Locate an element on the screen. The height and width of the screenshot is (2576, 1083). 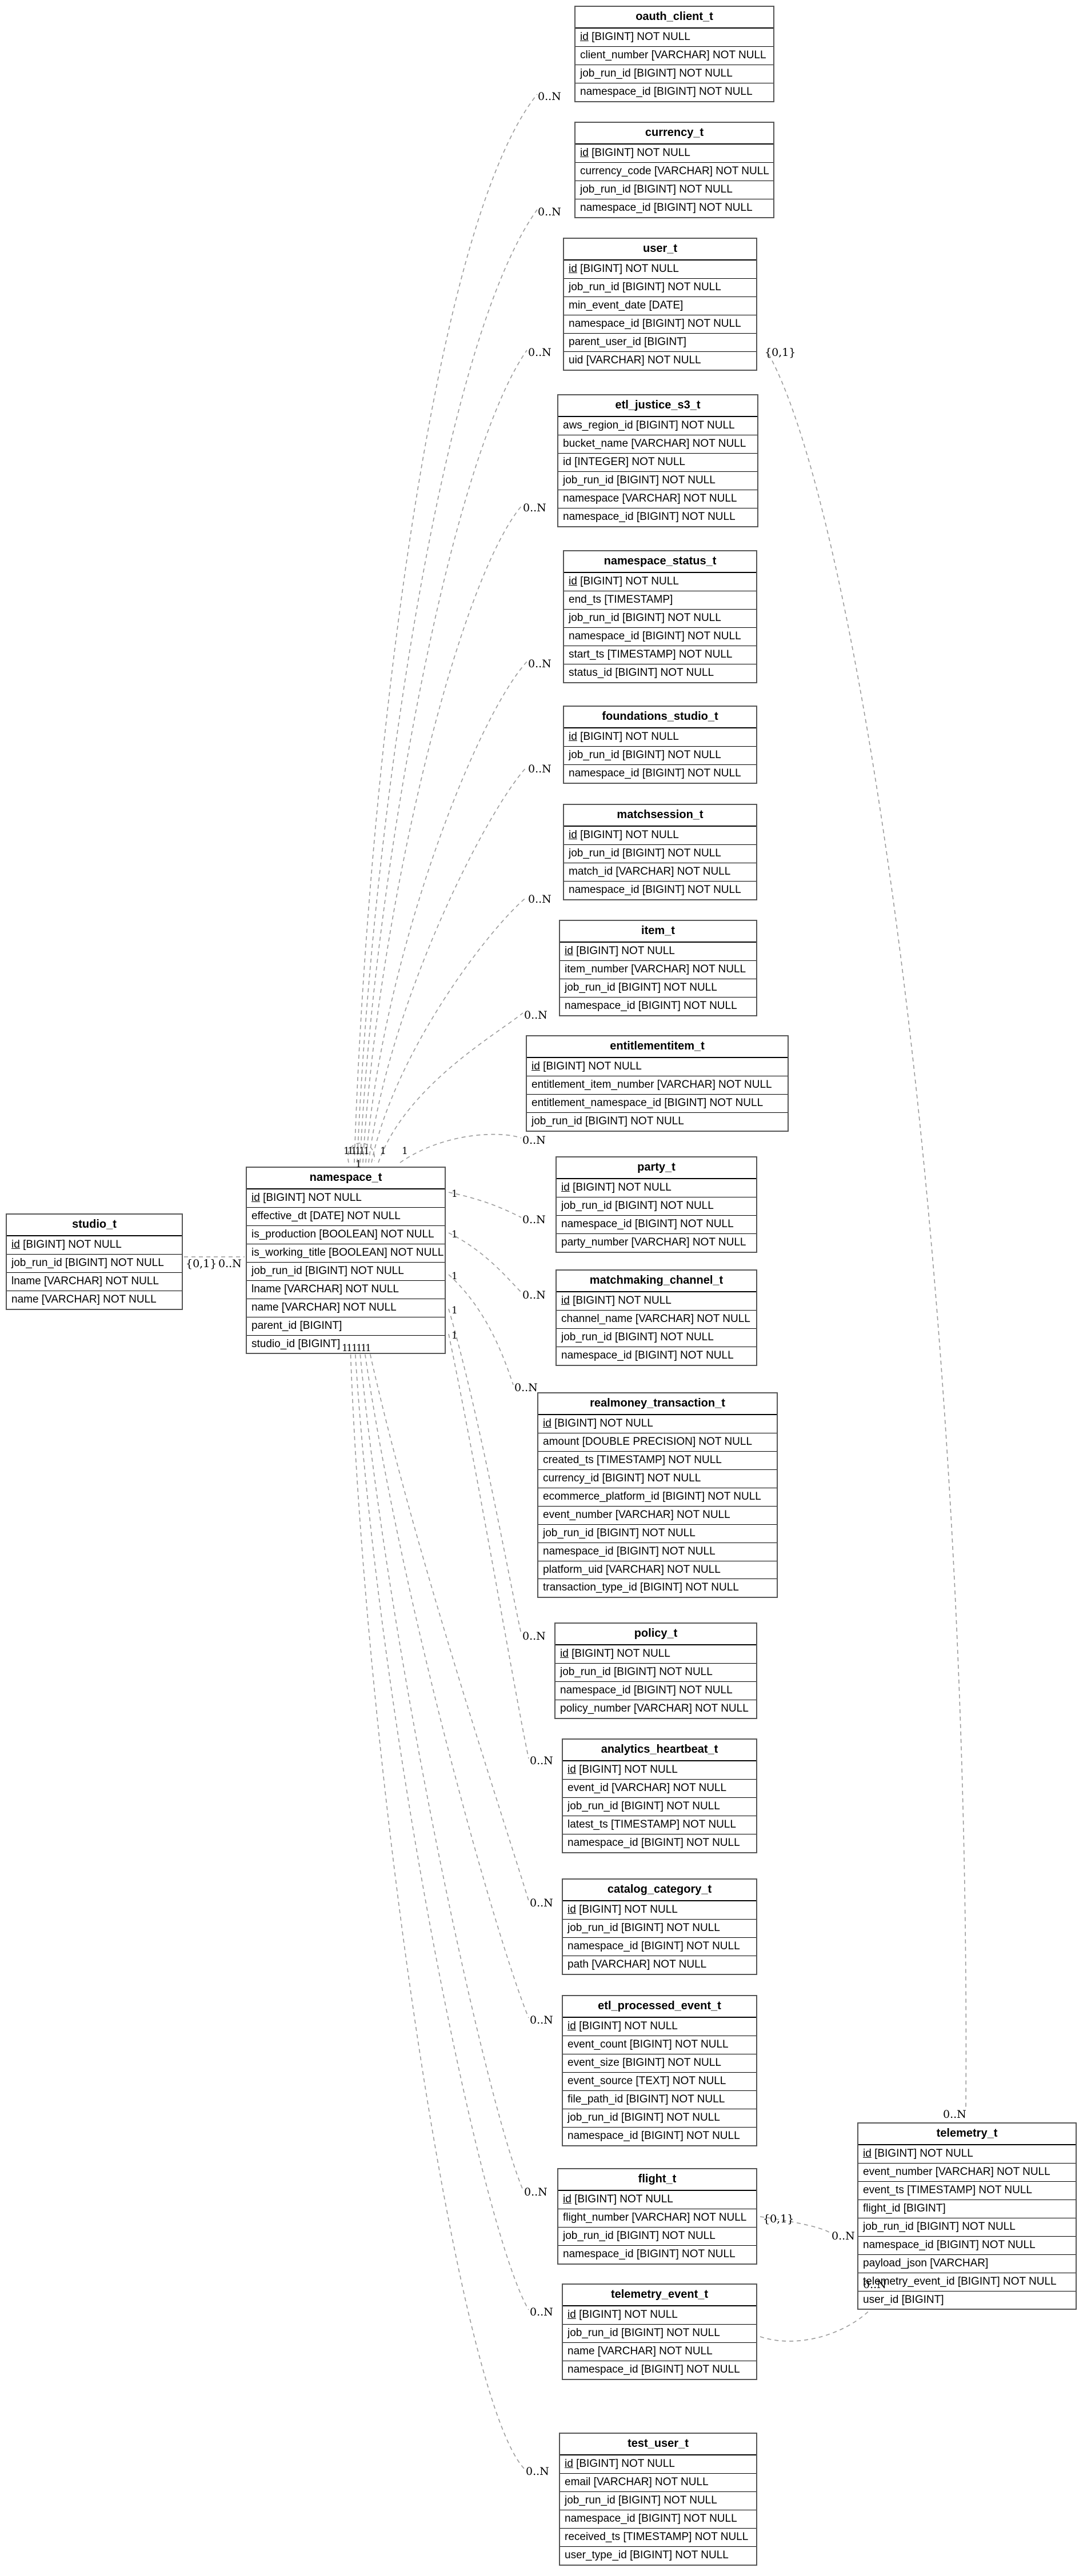
entity-attribute: match_id [VARCHAR] NOT NULL is located at coordinates (660, 872).